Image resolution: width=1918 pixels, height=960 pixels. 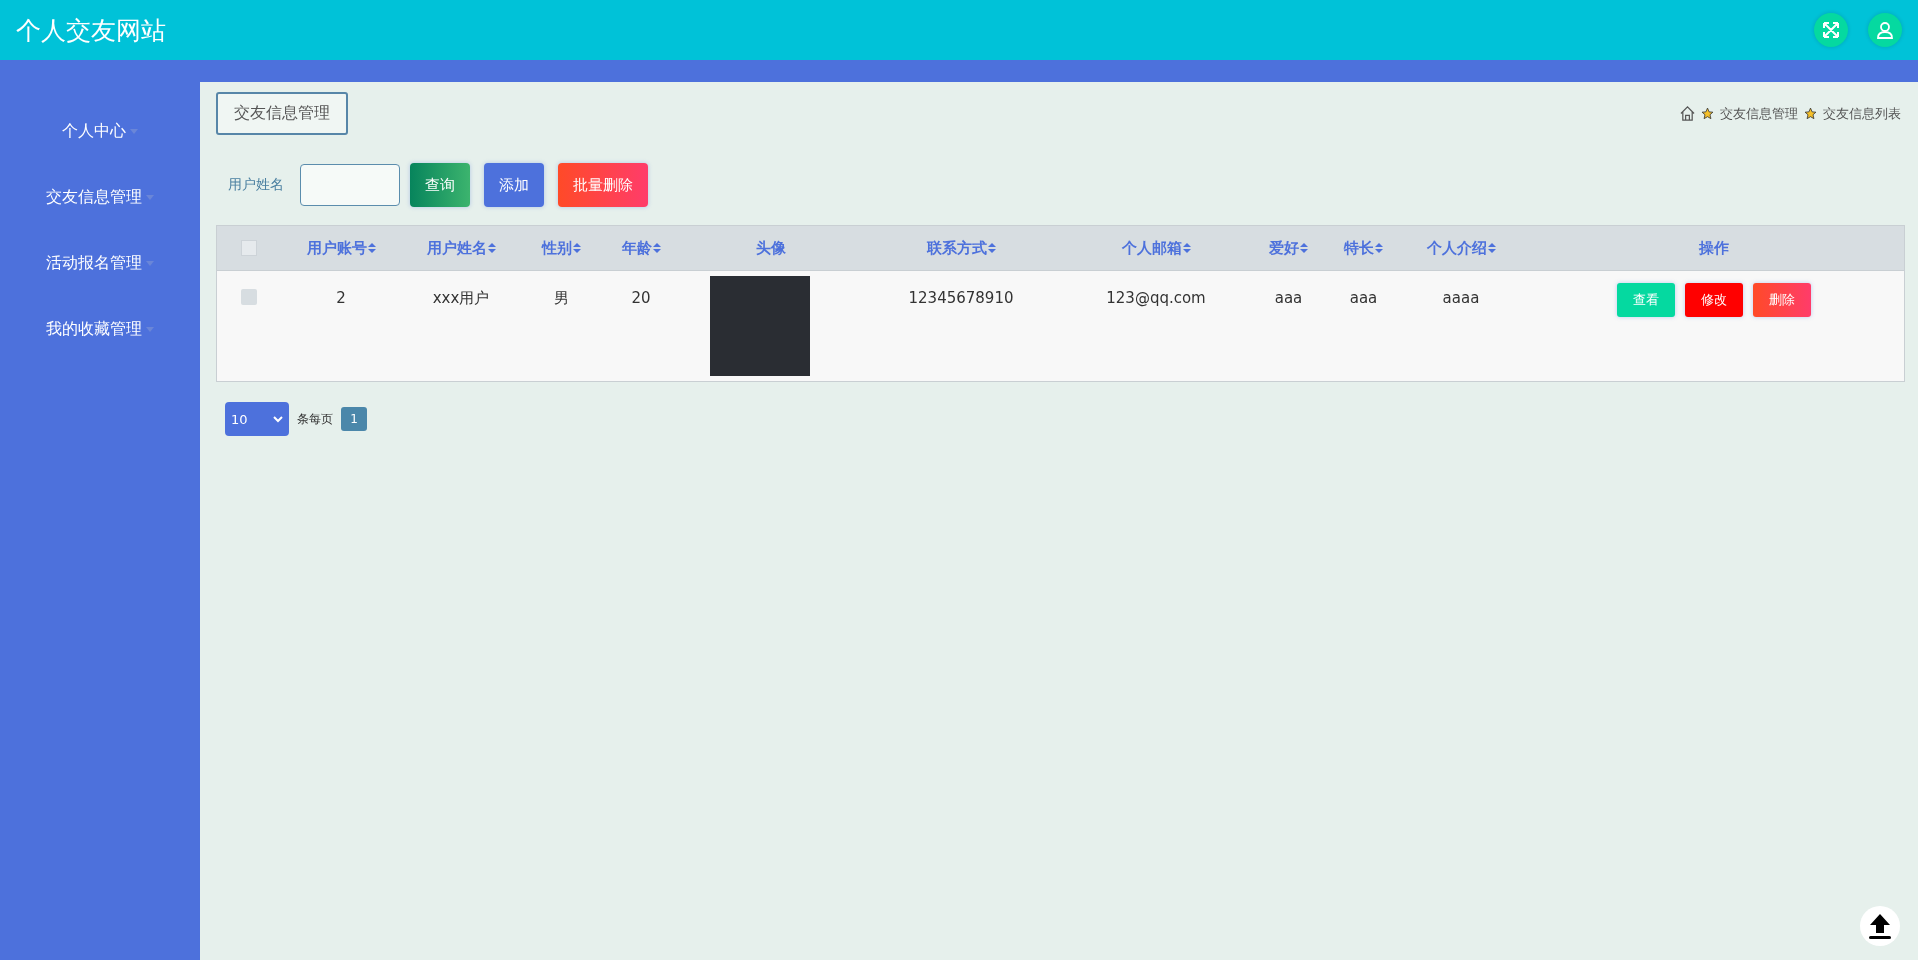 I want to click on sidebar-item: 活动报名管理, so click(x=94, y=263).